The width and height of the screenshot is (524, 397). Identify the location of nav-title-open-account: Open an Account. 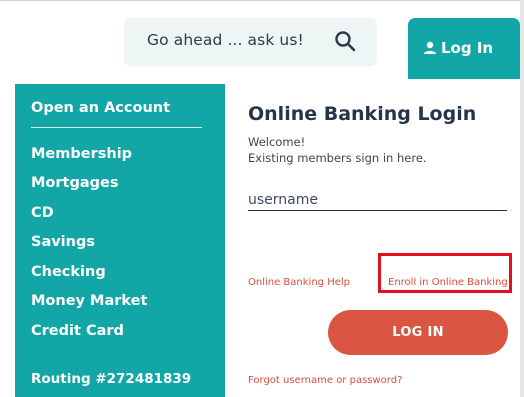
(100, 108).